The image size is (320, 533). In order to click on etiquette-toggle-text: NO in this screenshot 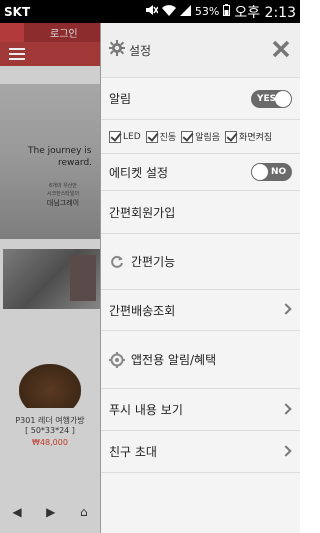, I will do `click(279, 172)`.